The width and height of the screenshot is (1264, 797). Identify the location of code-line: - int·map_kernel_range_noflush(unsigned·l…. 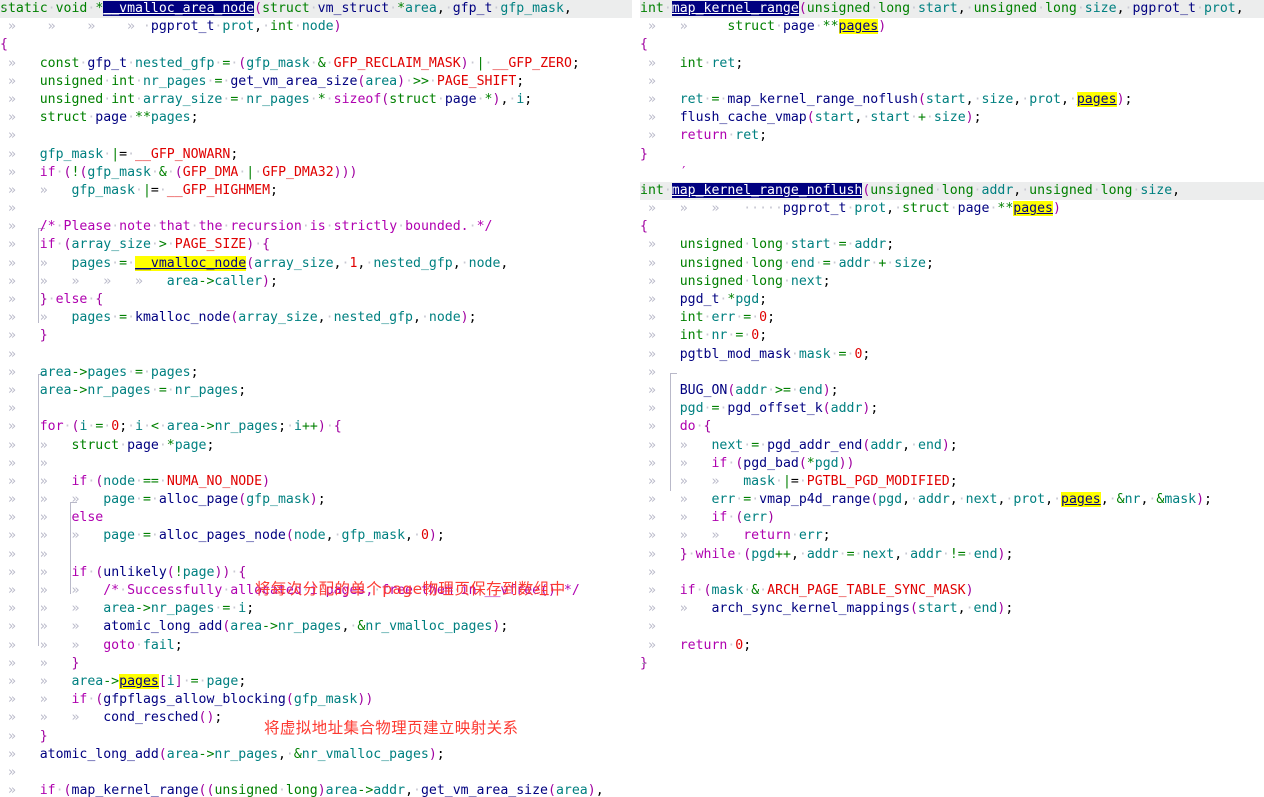
(952, 191).